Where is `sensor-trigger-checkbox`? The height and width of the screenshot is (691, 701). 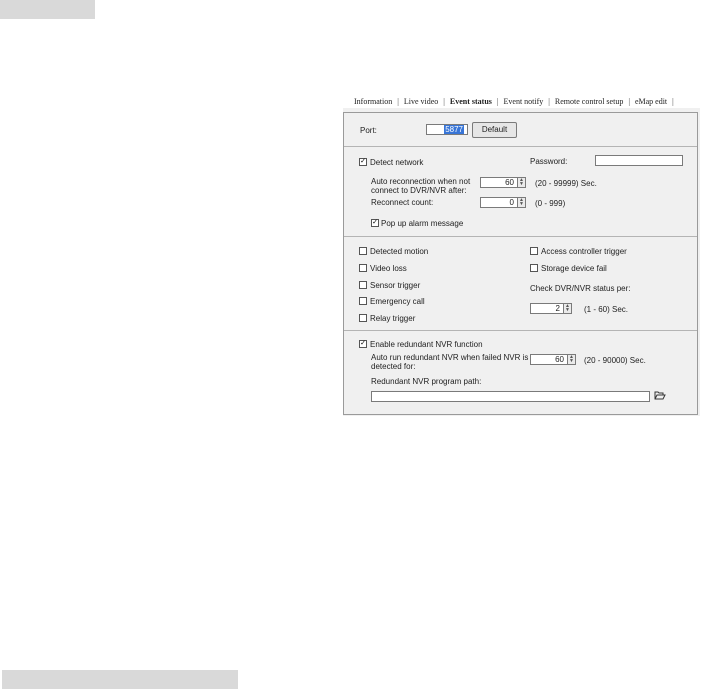 sensor-trigger-checkbox is located at coordinates (363, 285).